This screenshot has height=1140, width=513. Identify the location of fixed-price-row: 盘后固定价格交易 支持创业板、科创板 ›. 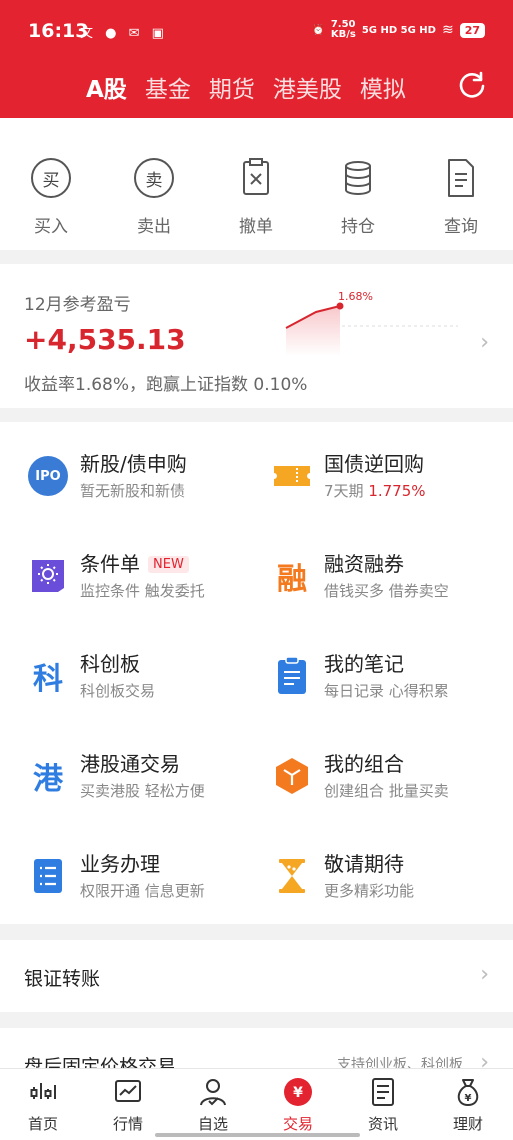
(256, 1048).